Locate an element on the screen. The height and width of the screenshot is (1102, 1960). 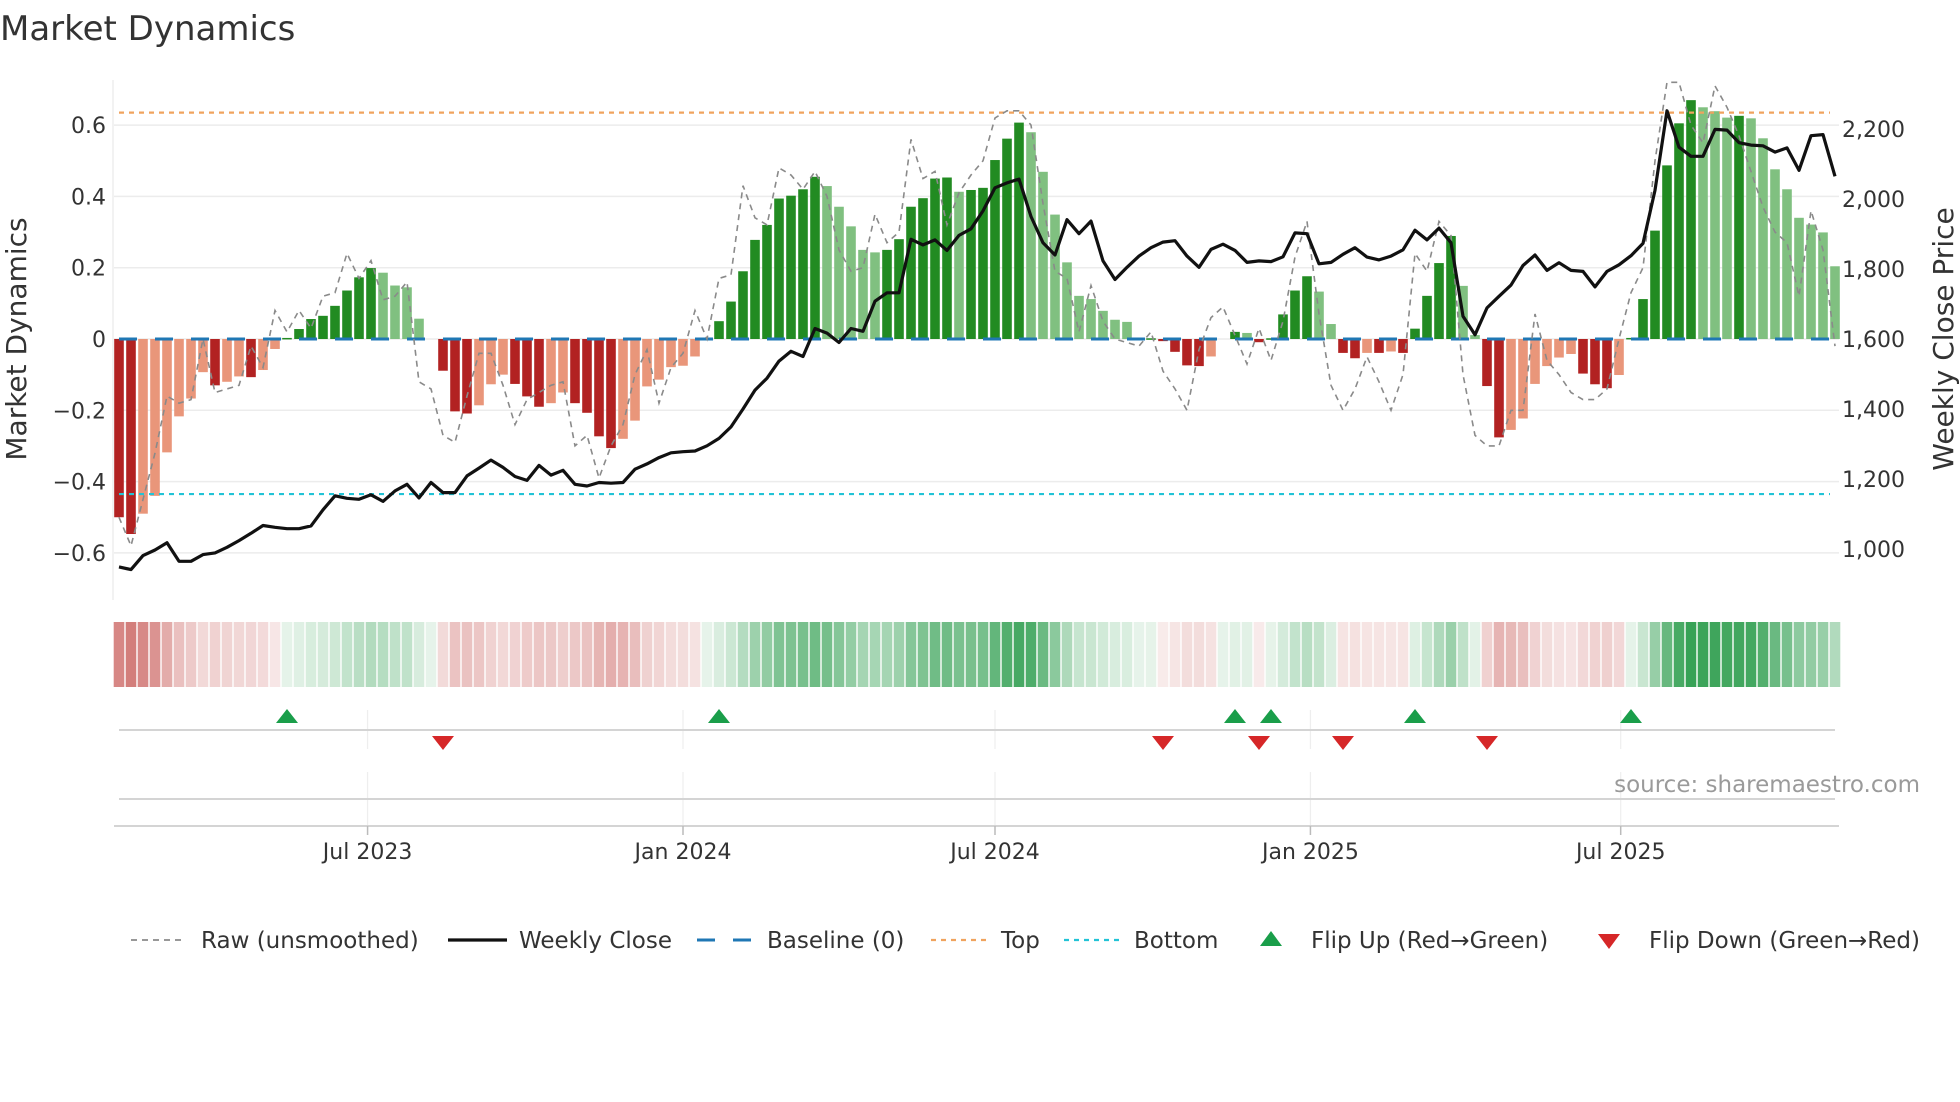
legend-item-baseline: Baseline (0) is located at coordinates (800, 941).